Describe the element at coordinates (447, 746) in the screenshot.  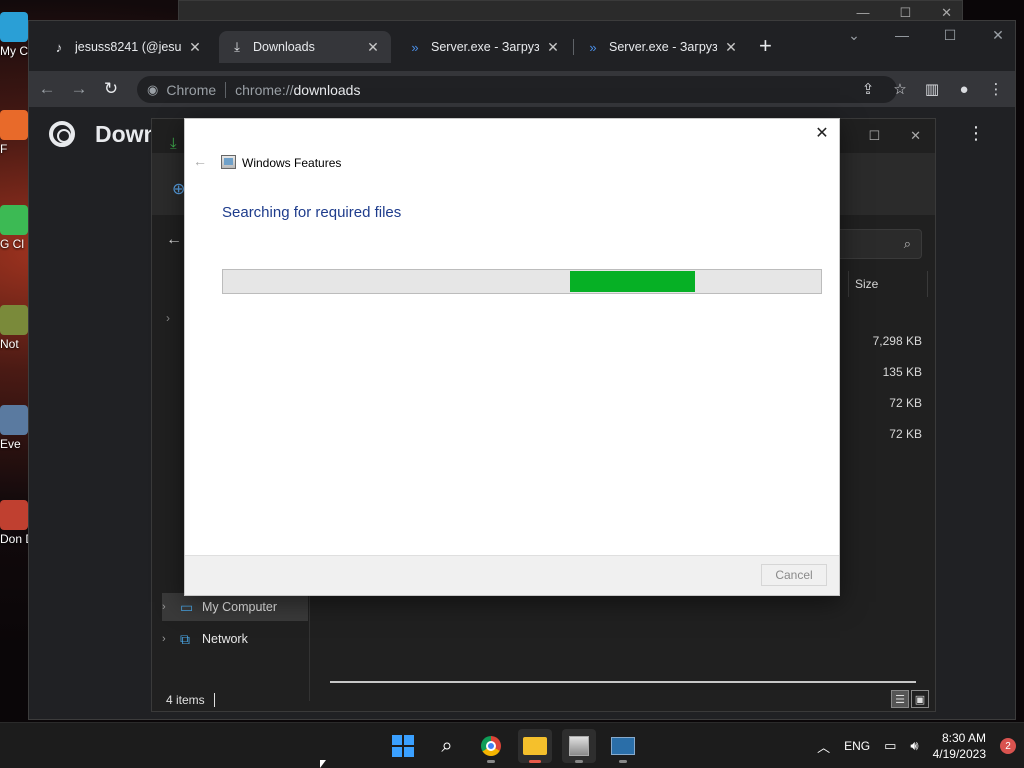
I see `search-button: ⌕` at that location.